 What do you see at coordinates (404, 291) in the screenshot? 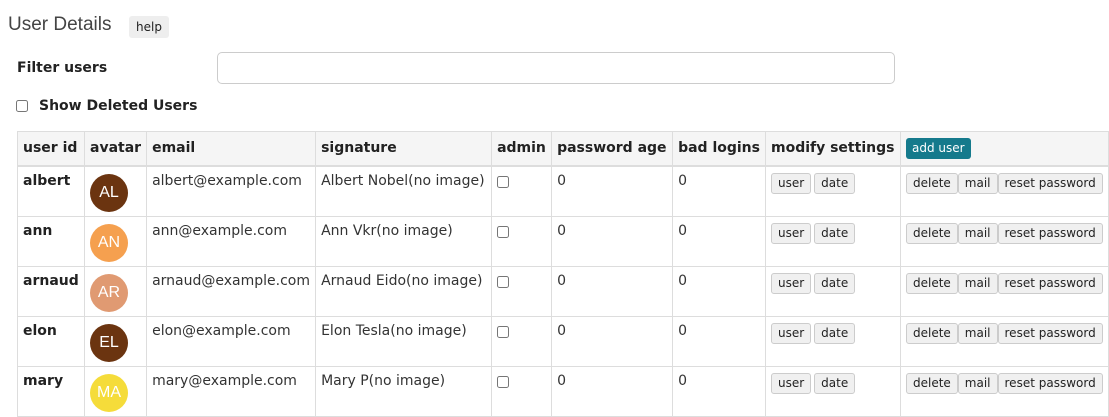
I see `signature-cell: Arnaud Eido(no image)` at bounding box center [404, 291].